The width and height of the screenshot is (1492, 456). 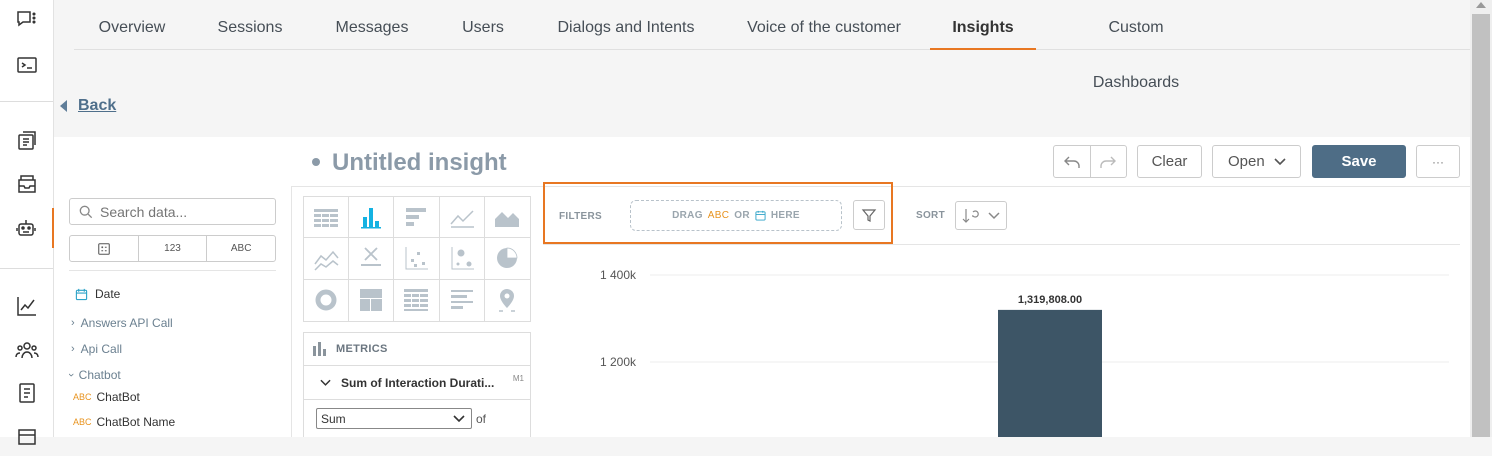 I want to click on viz-geo, so click(x=507, y=300).